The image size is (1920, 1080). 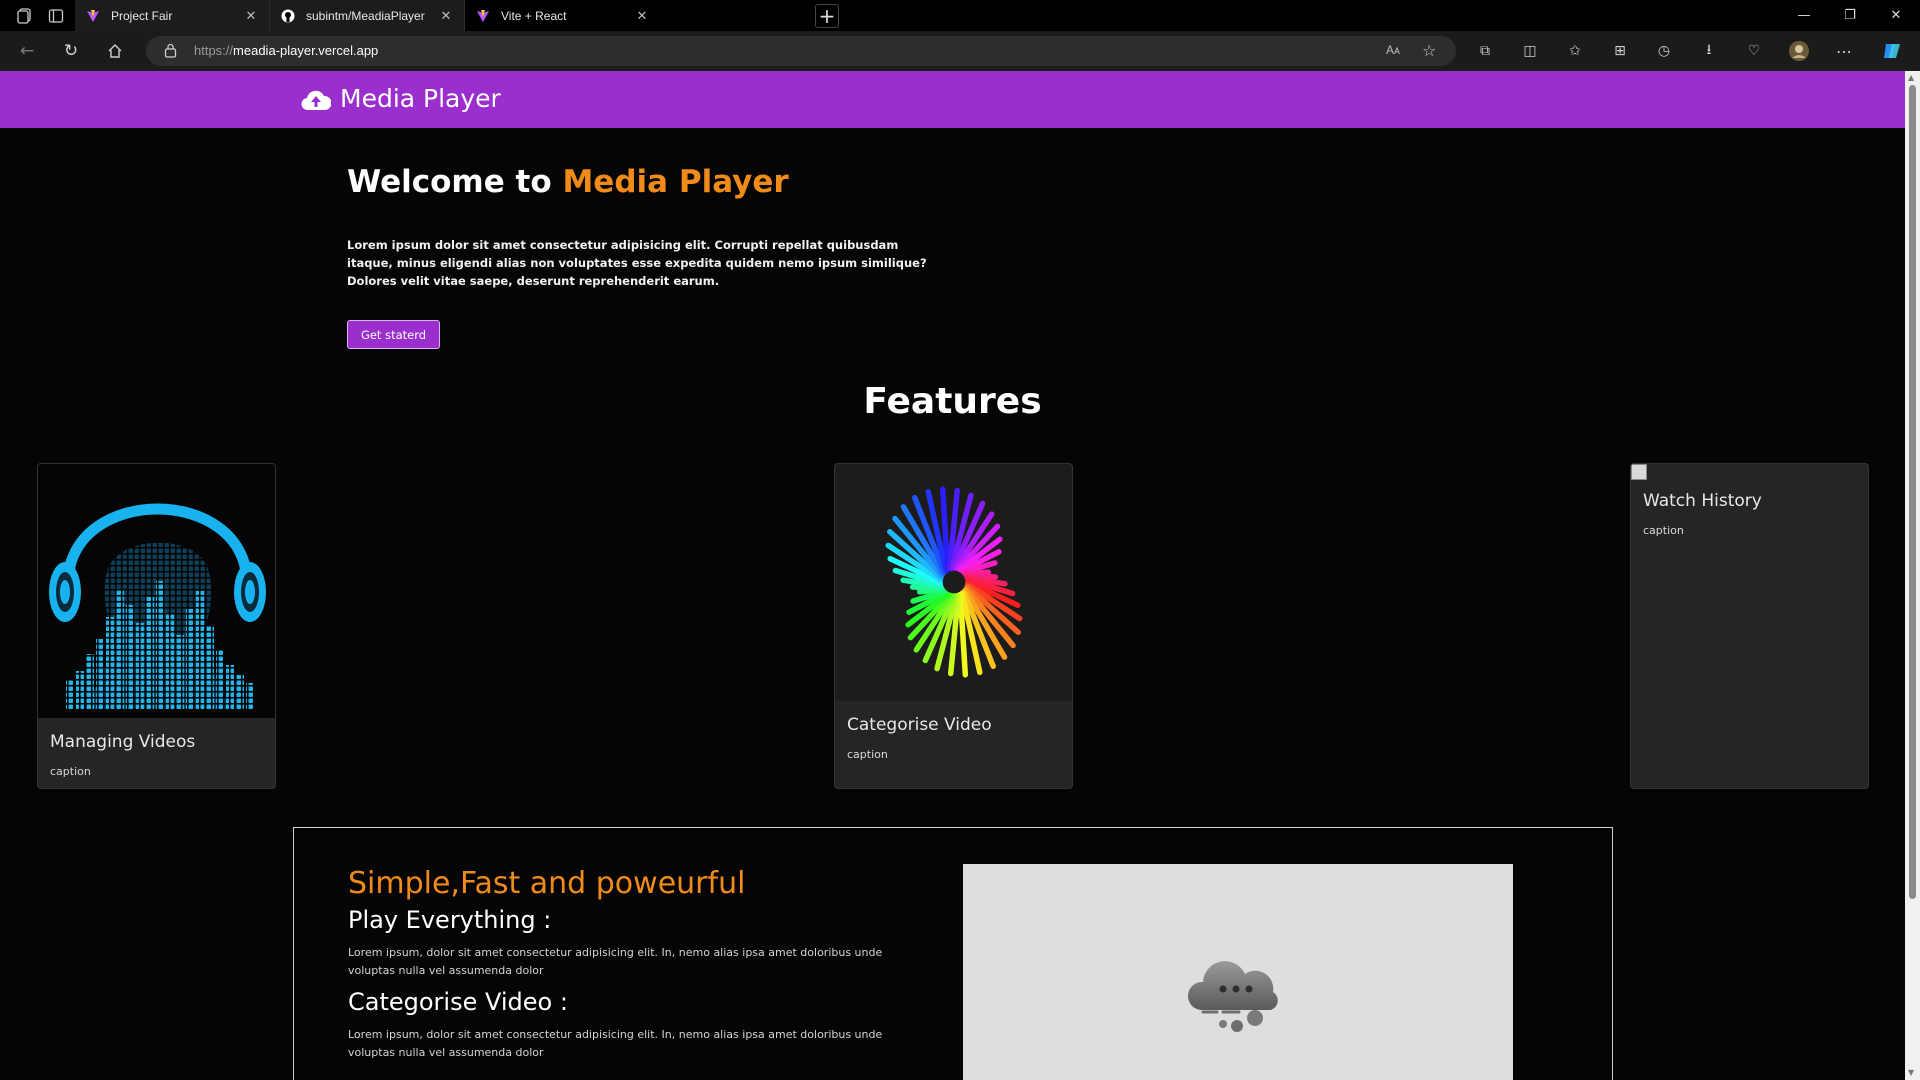 I want to click on tab-vite-react: Vite + React ✕, so click(x=562, y=15).